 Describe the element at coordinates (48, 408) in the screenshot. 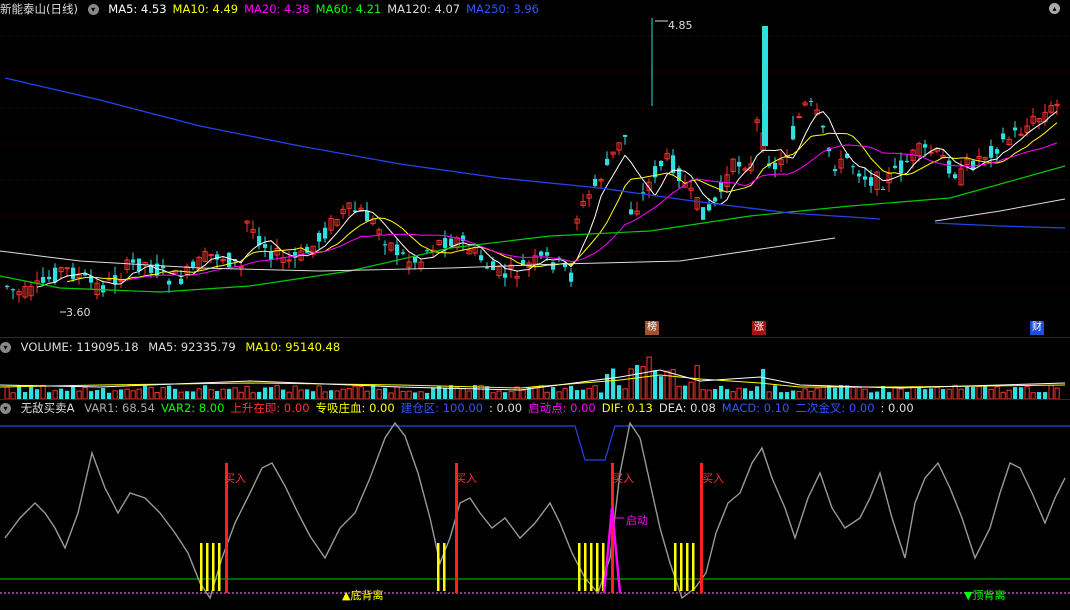

I see `indicator-title: 无敌买卖A` at that location.